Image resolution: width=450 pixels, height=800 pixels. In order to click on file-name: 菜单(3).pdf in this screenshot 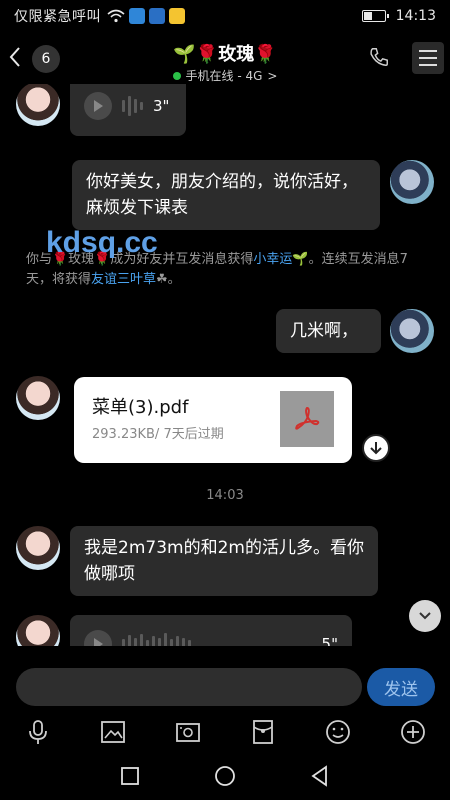, I will do `click(140, 407)`.